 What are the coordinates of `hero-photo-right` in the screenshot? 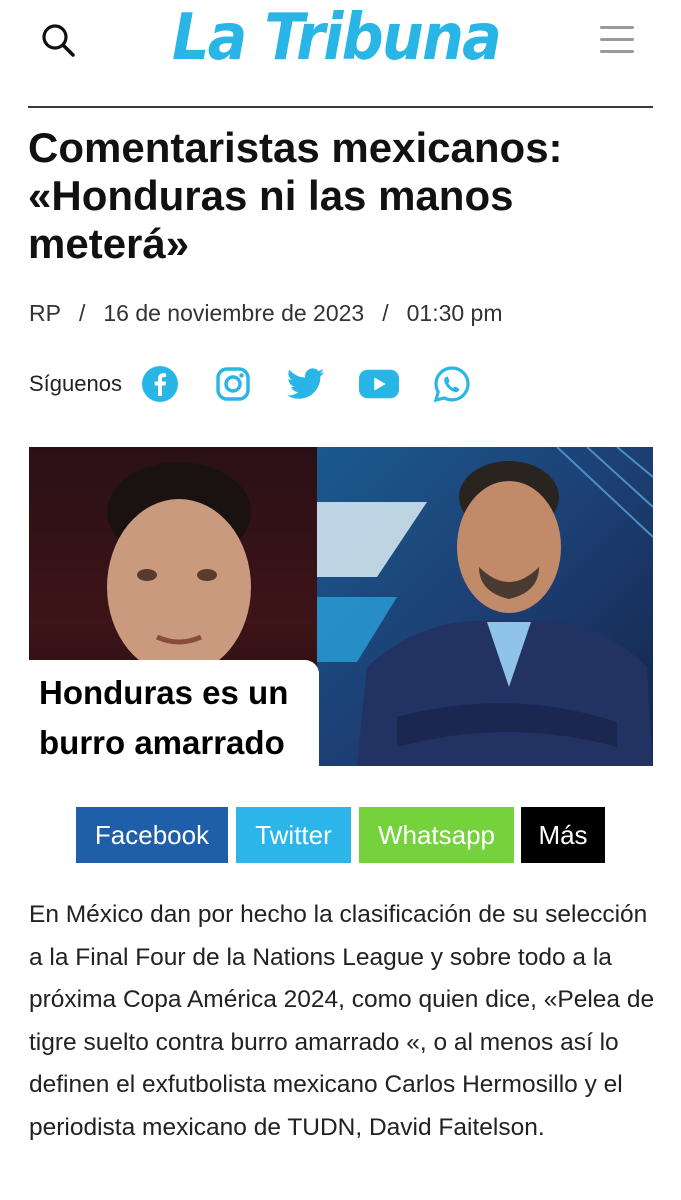 It's located at (485, 606).